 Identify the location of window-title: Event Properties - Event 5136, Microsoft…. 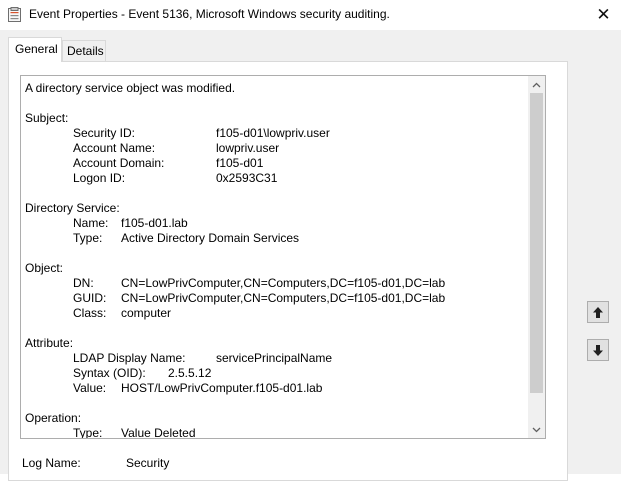
(209, 14).